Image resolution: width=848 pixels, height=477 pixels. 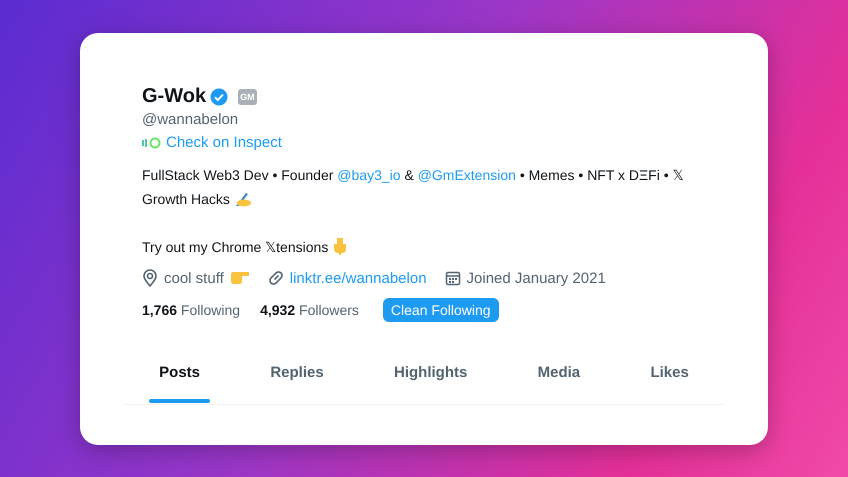 What do you see at coordinates (152, 142) in the screenshot?
I see `status-ring-icon` at bounding box center [152, 142].